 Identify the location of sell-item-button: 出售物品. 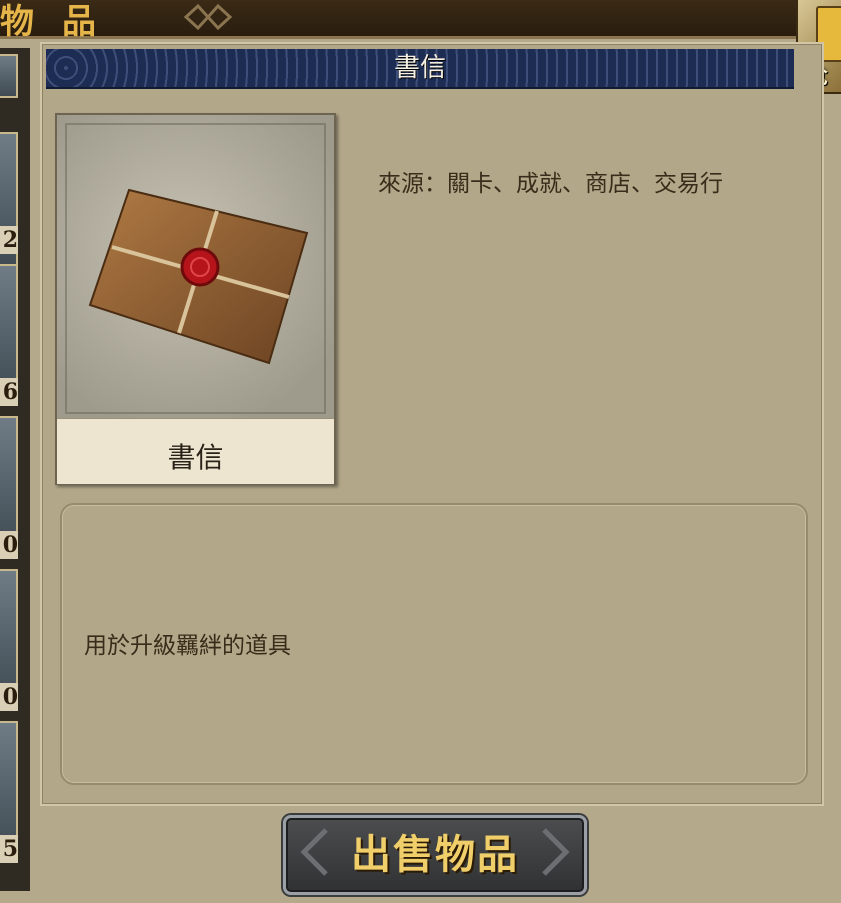
(435, 855).